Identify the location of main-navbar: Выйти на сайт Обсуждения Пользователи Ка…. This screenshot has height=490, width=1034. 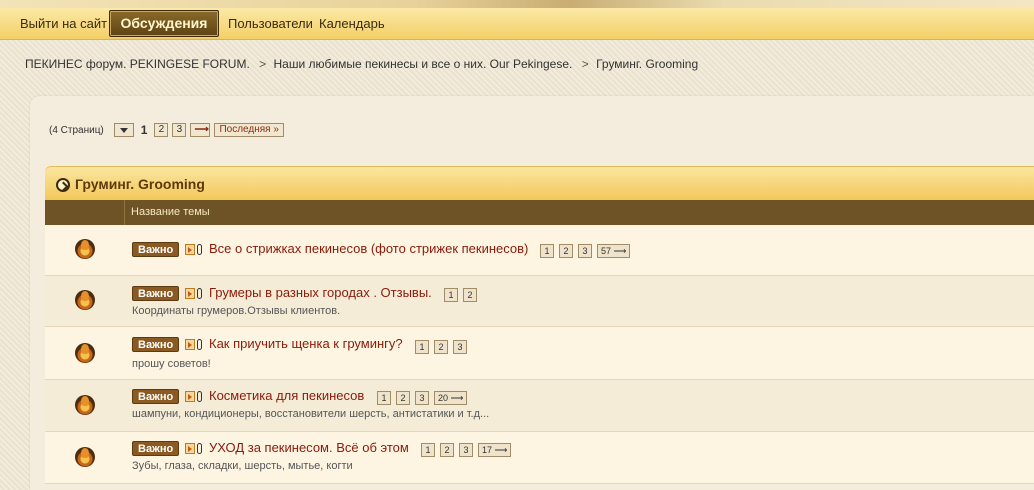
(517, 24).